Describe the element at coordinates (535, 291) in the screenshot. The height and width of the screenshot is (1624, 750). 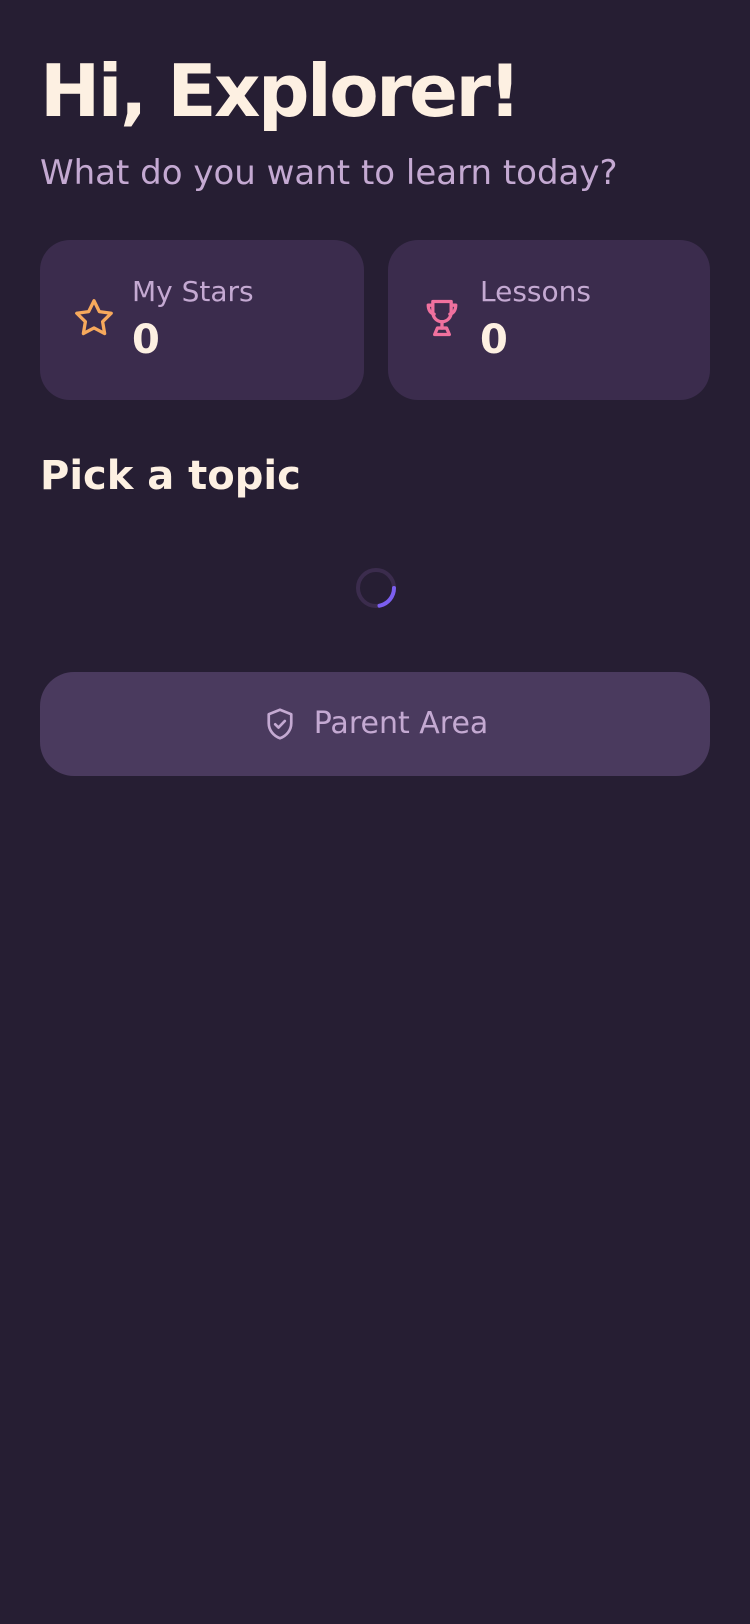
I see `lessons-label: Lessons` at that location.